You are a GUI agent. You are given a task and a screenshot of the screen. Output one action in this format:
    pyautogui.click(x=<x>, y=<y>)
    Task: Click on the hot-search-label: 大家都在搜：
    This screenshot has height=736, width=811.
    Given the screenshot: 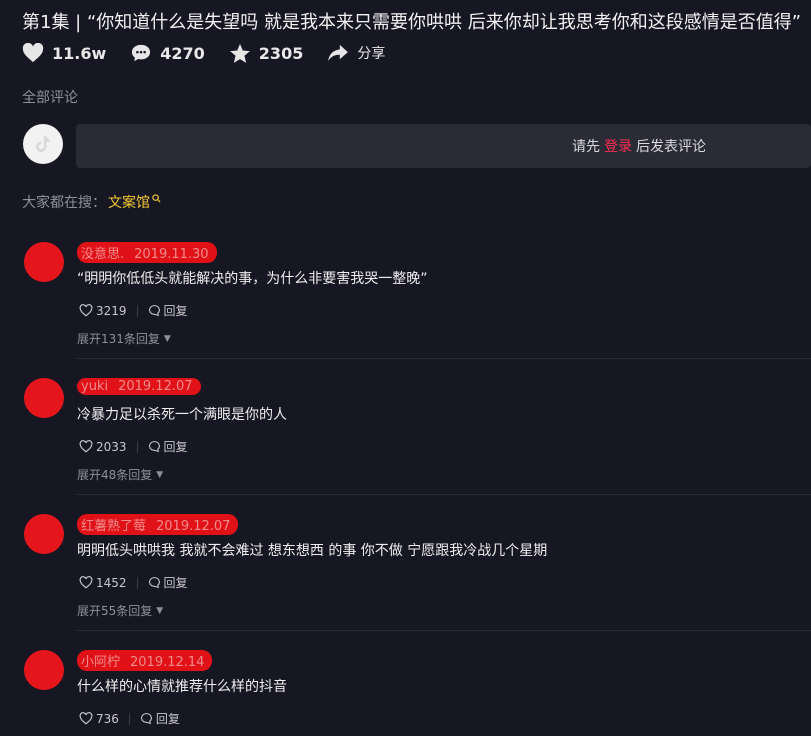 What is the action you would take?
    pyautogui.click(x=64, y=203)
    